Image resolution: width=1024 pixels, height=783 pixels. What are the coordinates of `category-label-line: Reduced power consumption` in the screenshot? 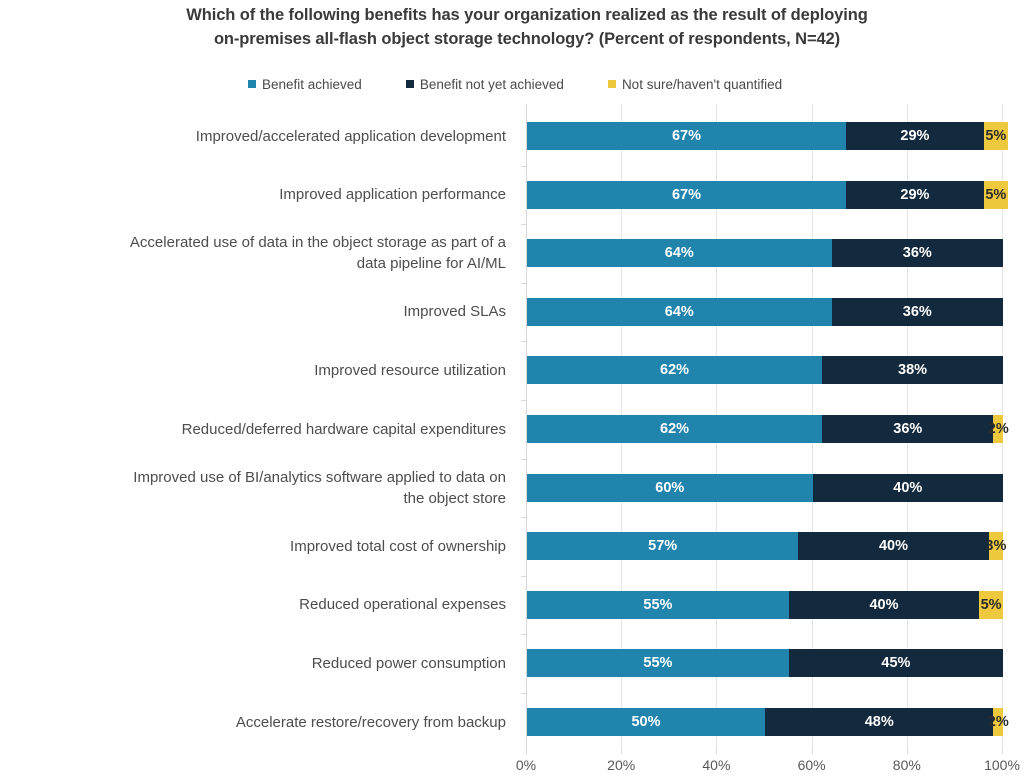 It's located at (408, 663).